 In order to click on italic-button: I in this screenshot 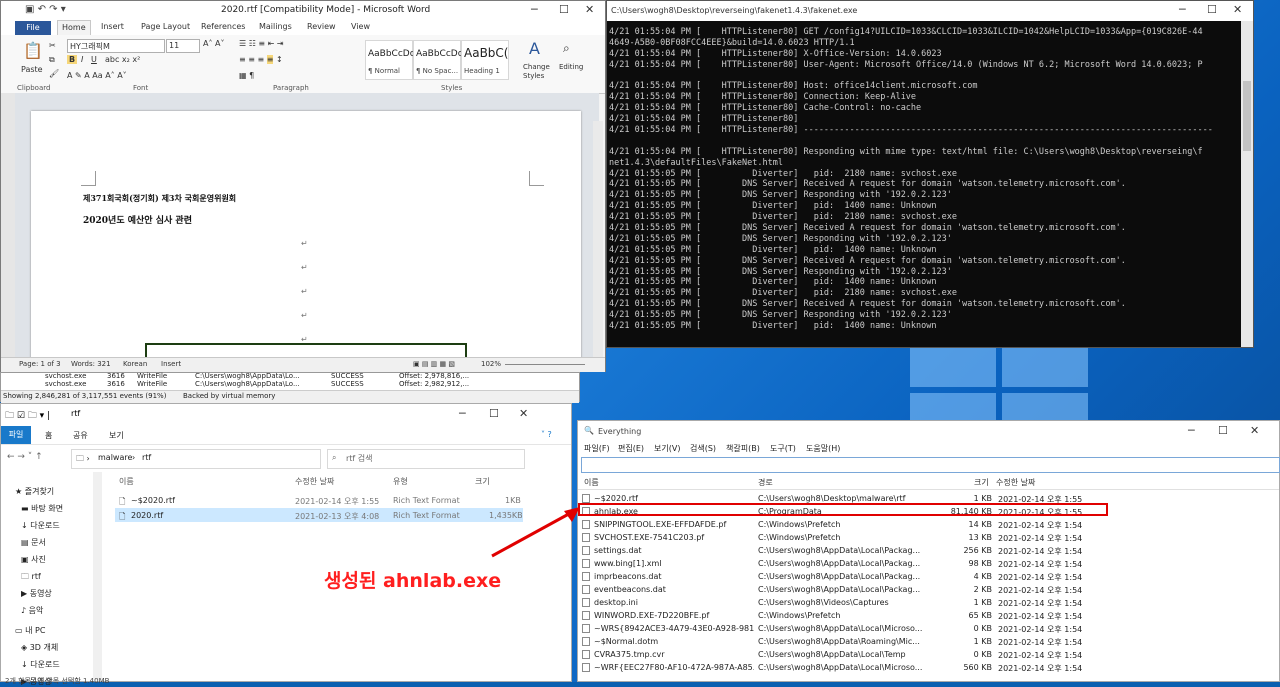, I will do `click(82, 59)`.